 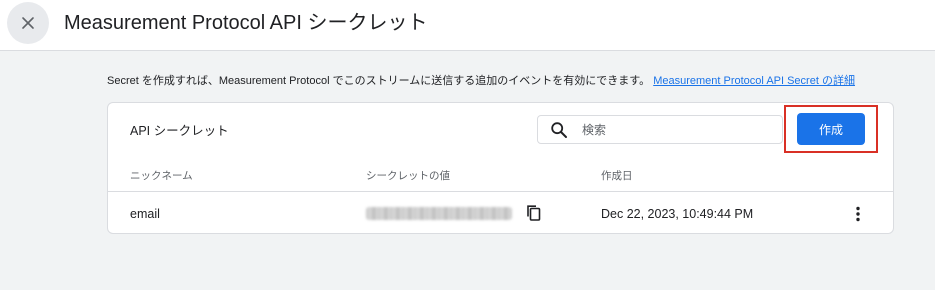 I want to click on create-button: 作成, so click(x=831, y=129).